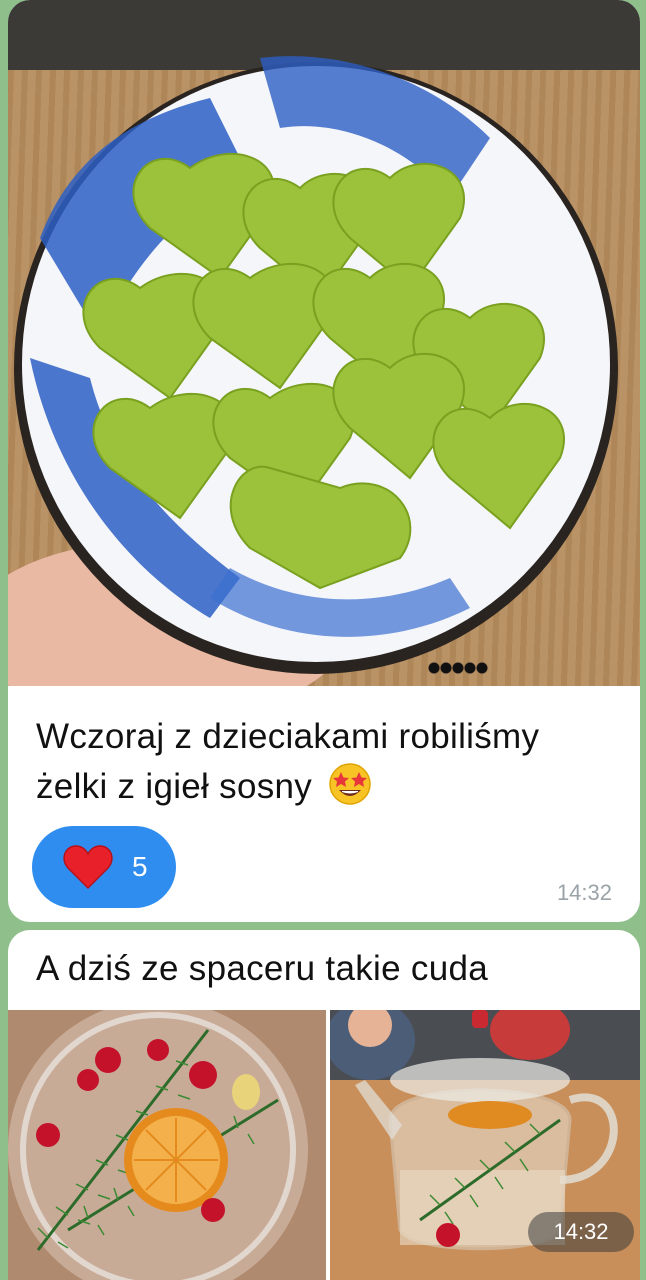 The image size is (646, 1280). I want to click on message-text: A dziś ze spaceru takie cuda, so click(262, 968).